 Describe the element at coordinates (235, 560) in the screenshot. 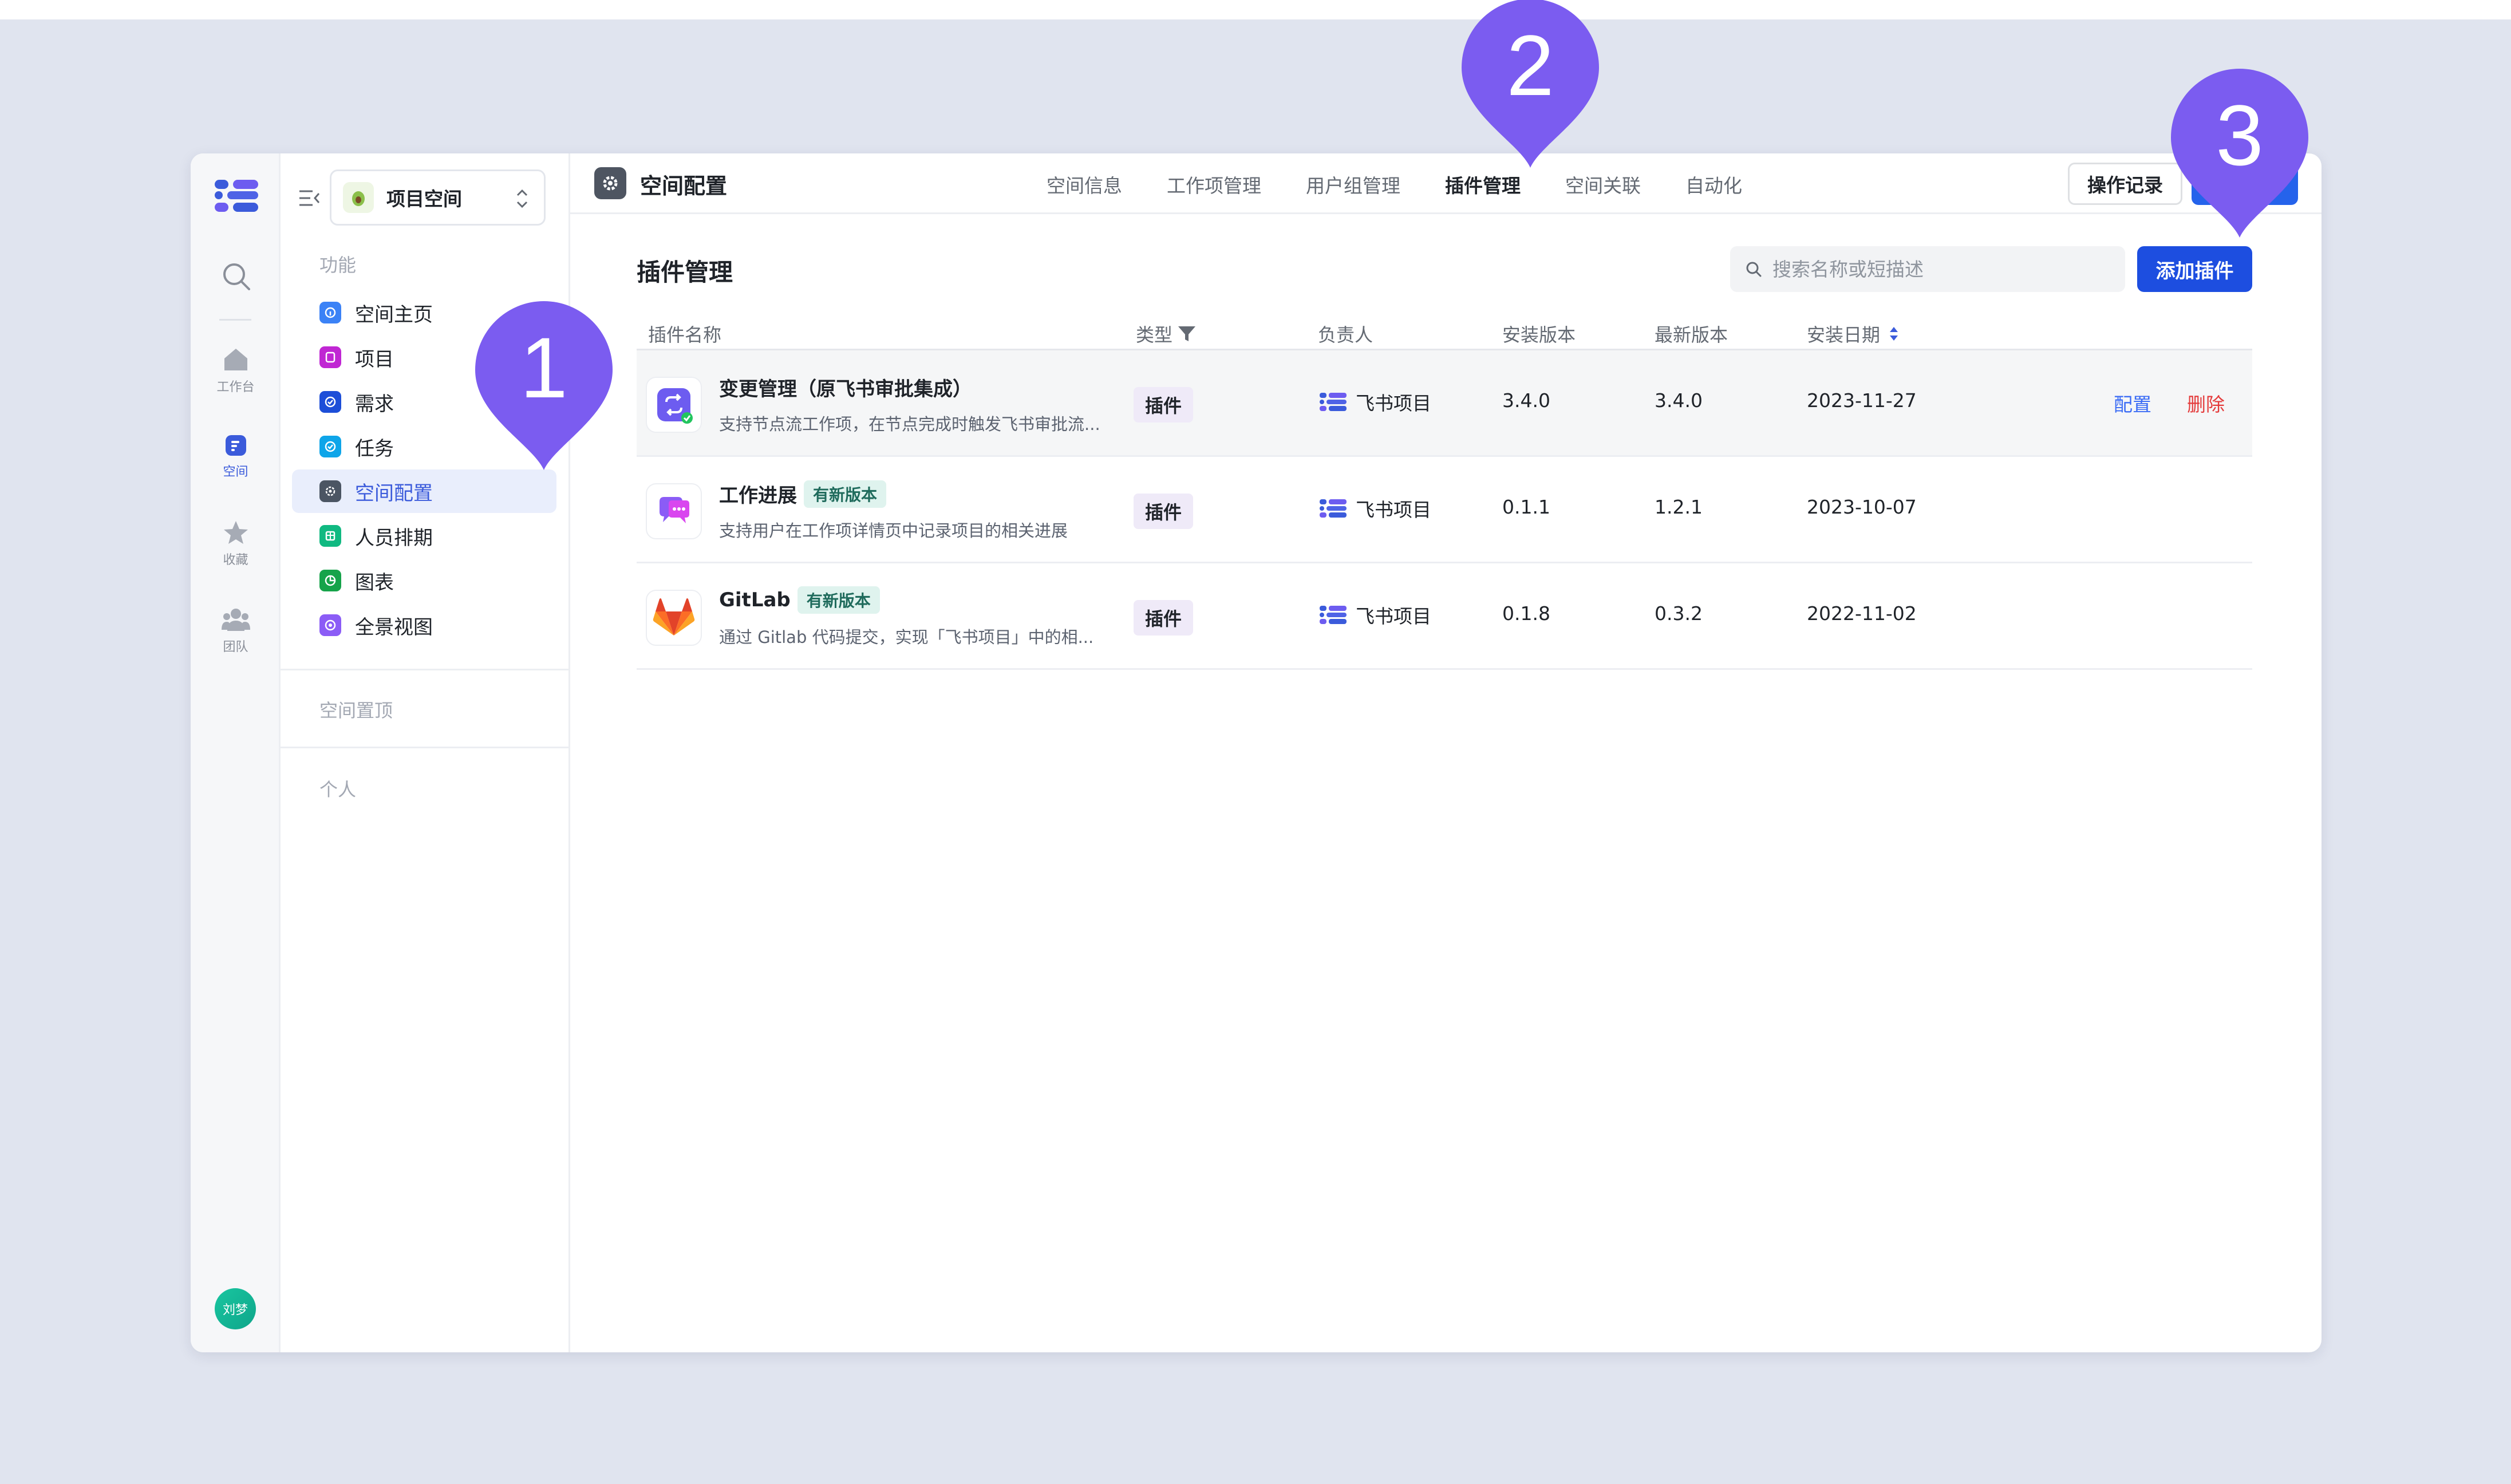

I see `rail-item-label: 收藏` at that location.